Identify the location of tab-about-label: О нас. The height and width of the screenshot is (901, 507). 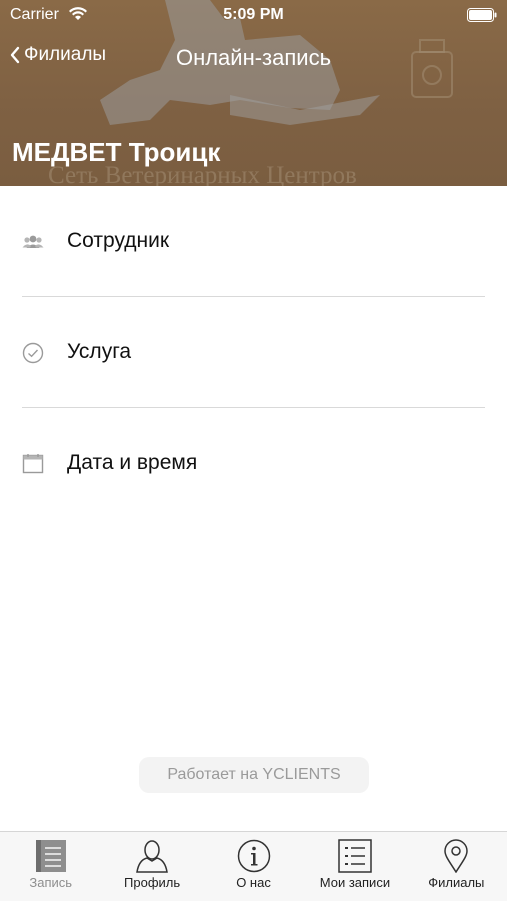
(253, 882).